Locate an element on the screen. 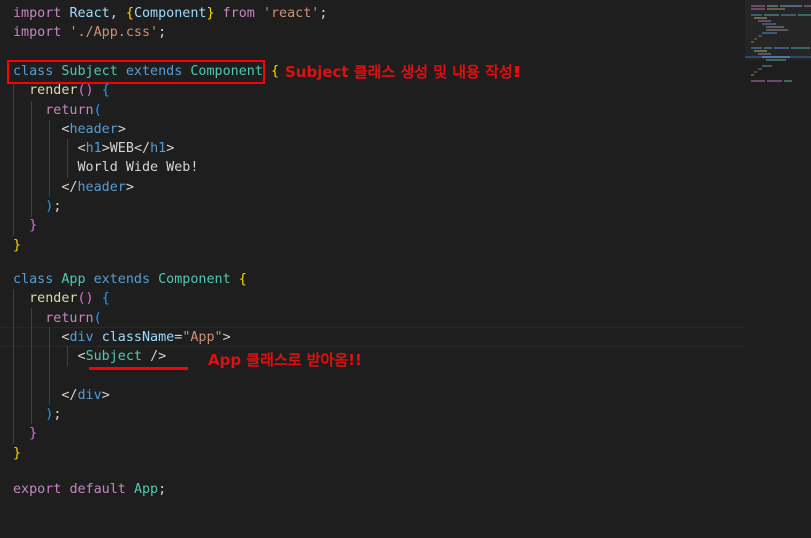 The width and height of the screenshot is (811, 538). code-line-tokens: export default App; is located at coordinates (90, 489).